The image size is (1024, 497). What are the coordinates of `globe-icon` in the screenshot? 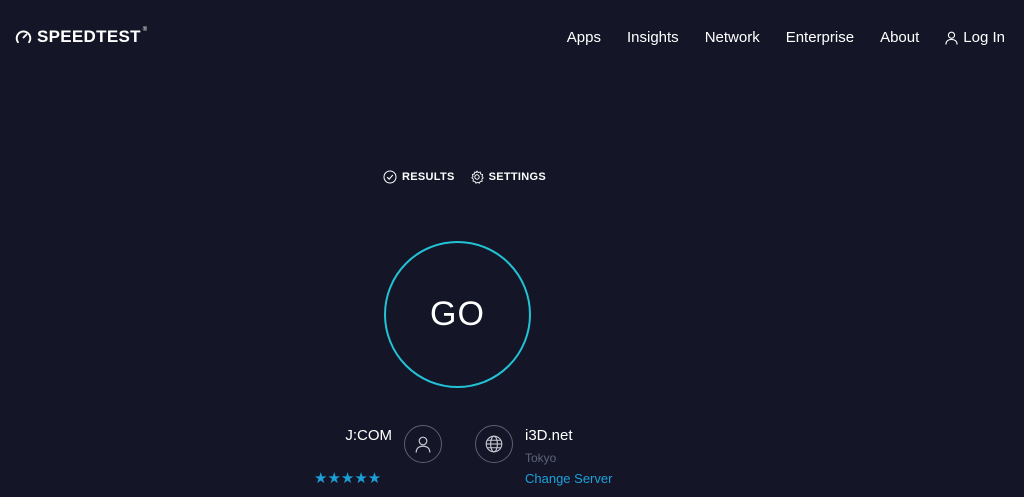 It's located at (494, 444).